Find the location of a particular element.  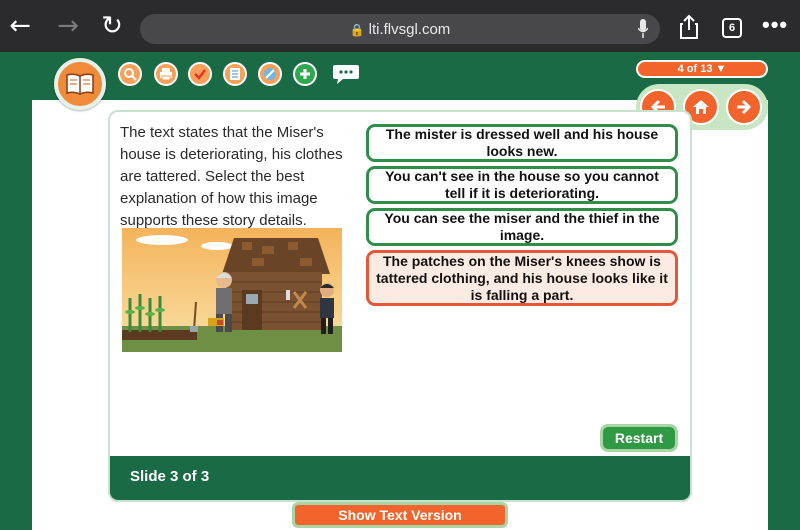

back-arrow-icon: ← is located at coordinates (20, 26).